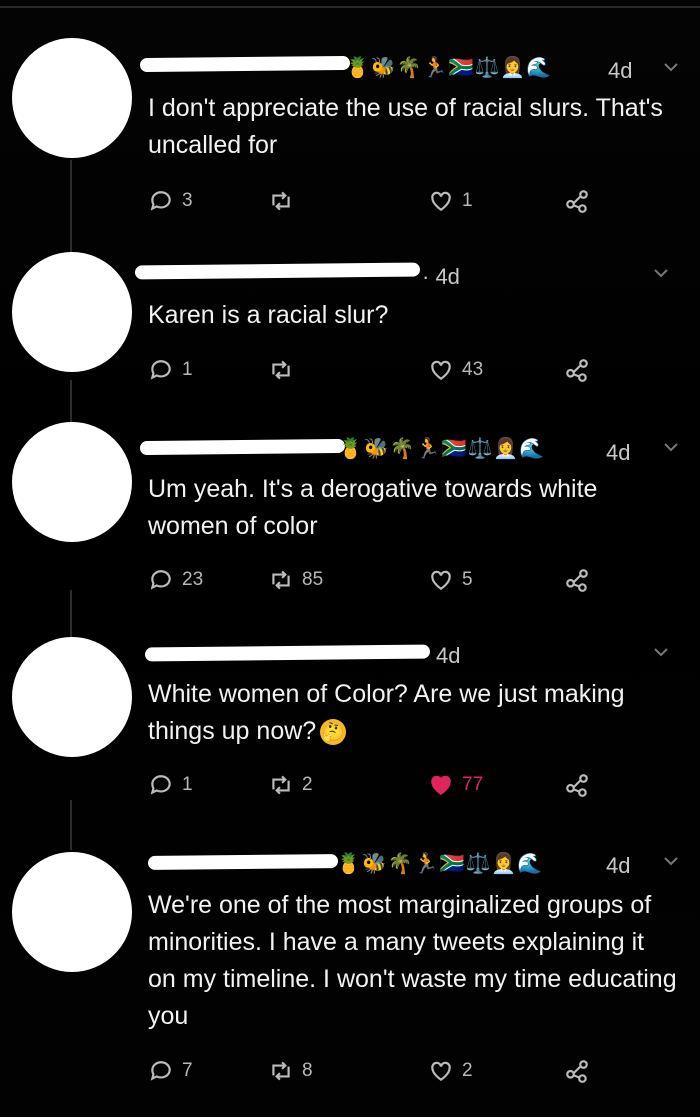  I want to click on tweet-actions: 23 85 5, so click(378, 582).